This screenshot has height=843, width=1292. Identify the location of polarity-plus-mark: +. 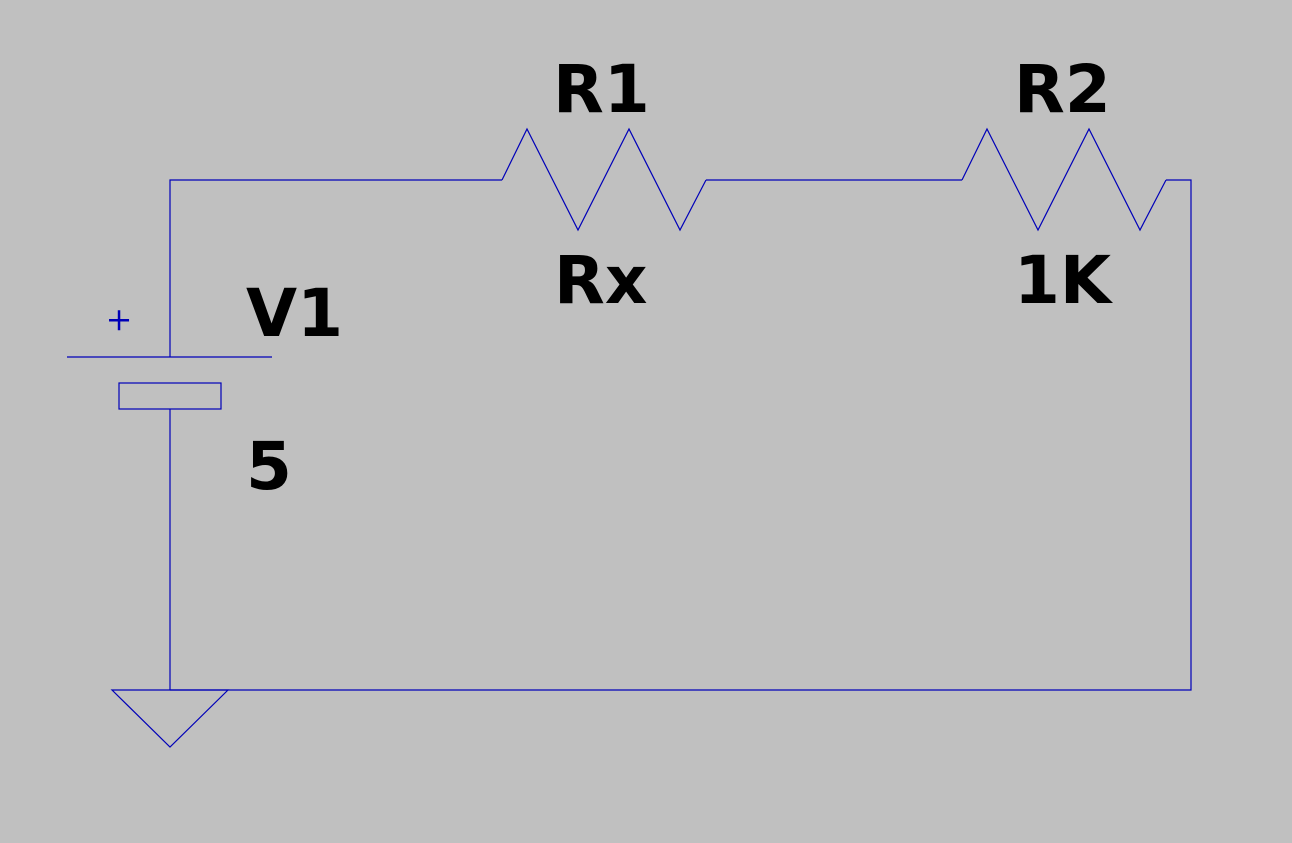
(119, 319).